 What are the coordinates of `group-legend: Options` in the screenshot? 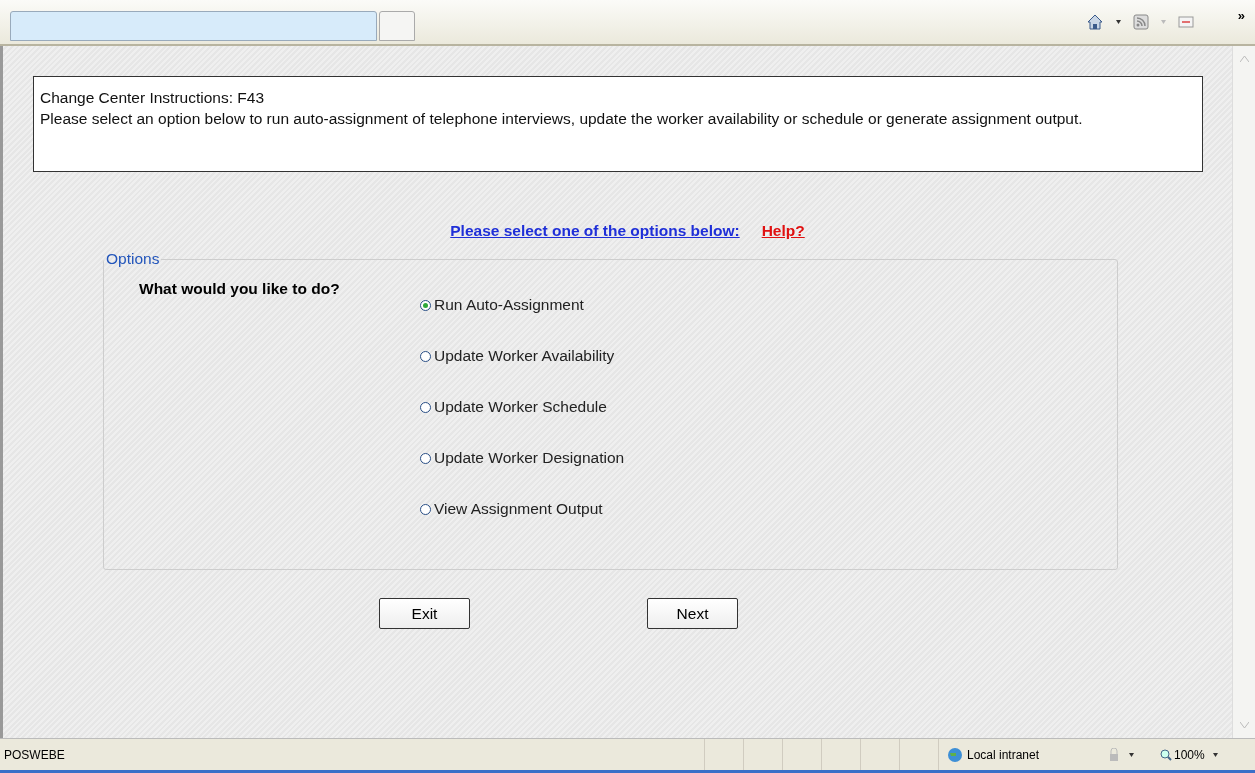 It's located at (133, 259).